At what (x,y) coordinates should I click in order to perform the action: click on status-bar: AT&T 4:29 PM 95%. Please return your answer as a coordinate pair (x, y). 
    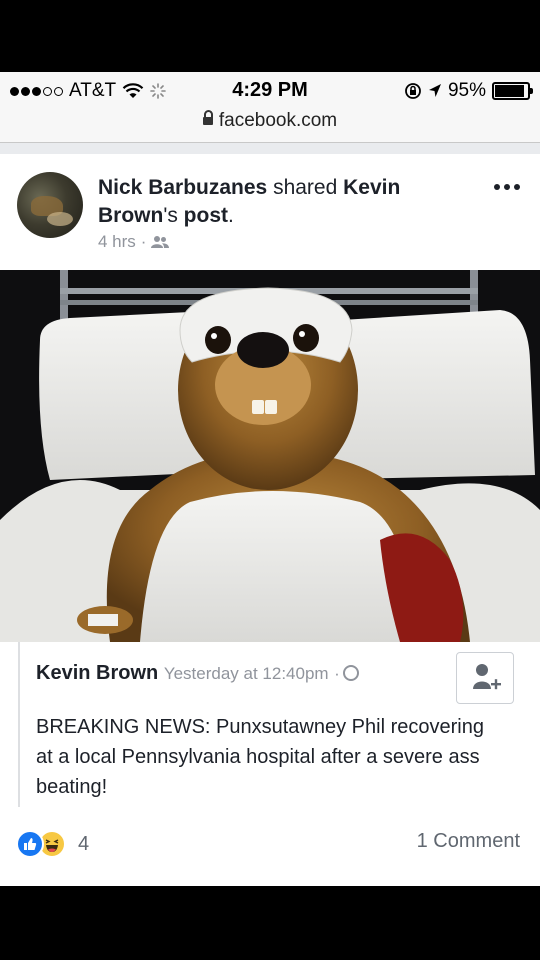
    Looking at the image, I should click on (270, 90).